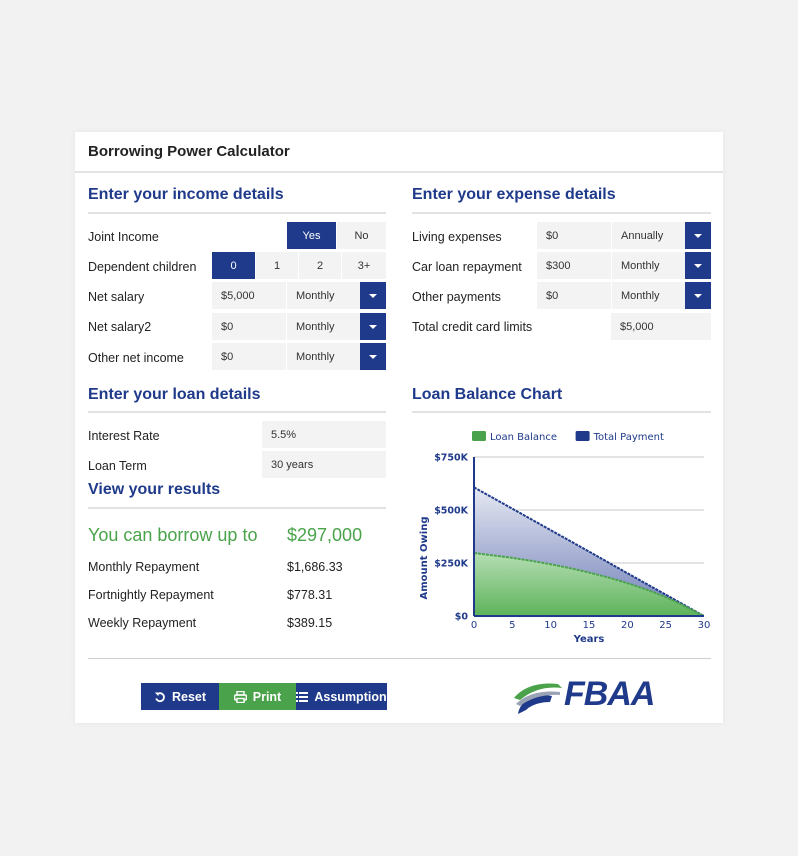 The width and height of the screenshot is (798, 856). Describe the element at coordinates (609, 694) in the screenshot. I see `logo-text: FBAA` at that location.